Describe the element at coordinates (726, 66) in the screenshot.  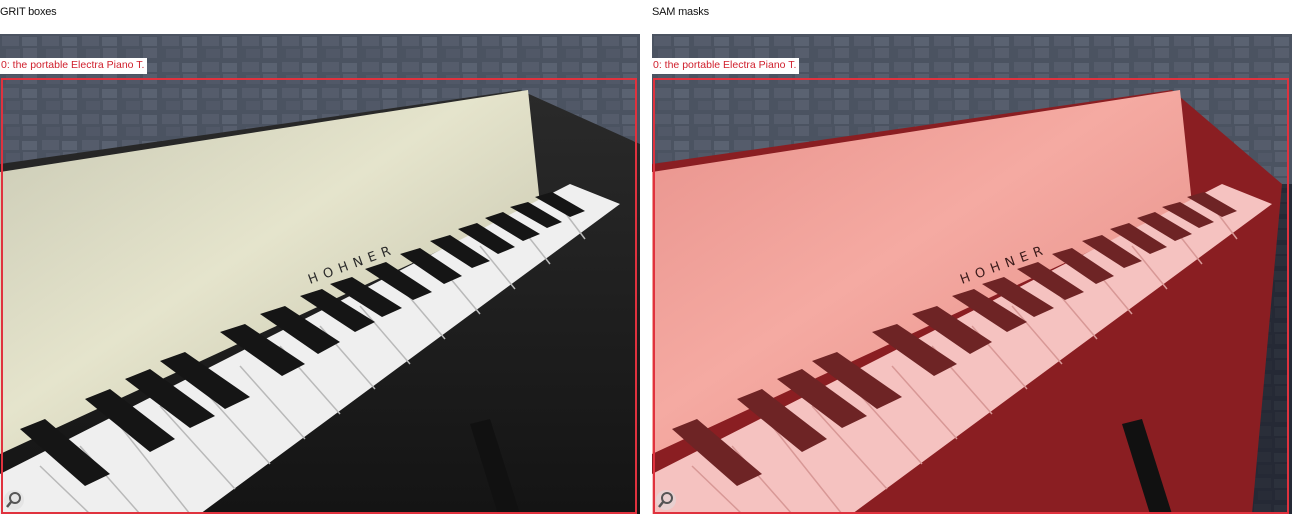
I see `sam-box-label: 0: the portable Electra Piano T.` at that location.